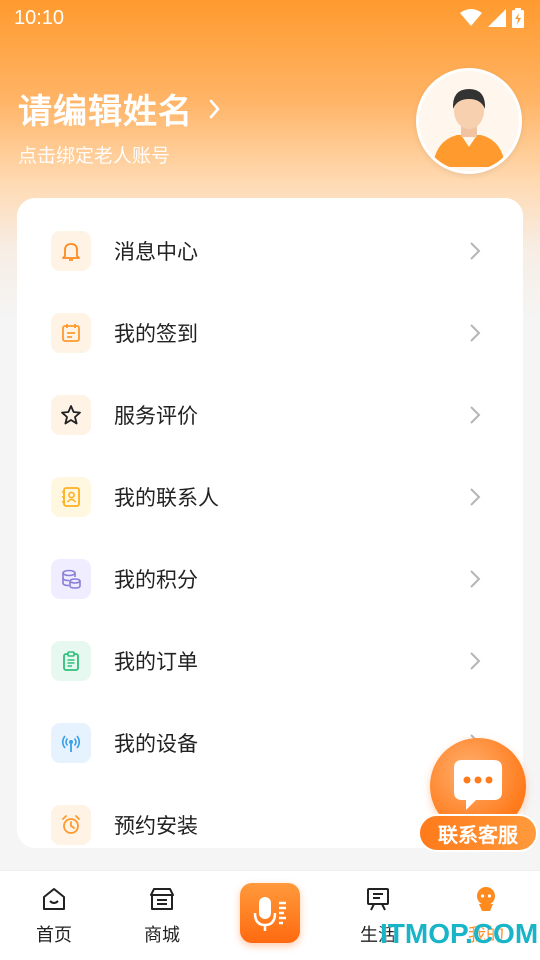 The height and width of the screenshot is (960, 540). I want to click on tab-store: 商城, so click(162, 915).